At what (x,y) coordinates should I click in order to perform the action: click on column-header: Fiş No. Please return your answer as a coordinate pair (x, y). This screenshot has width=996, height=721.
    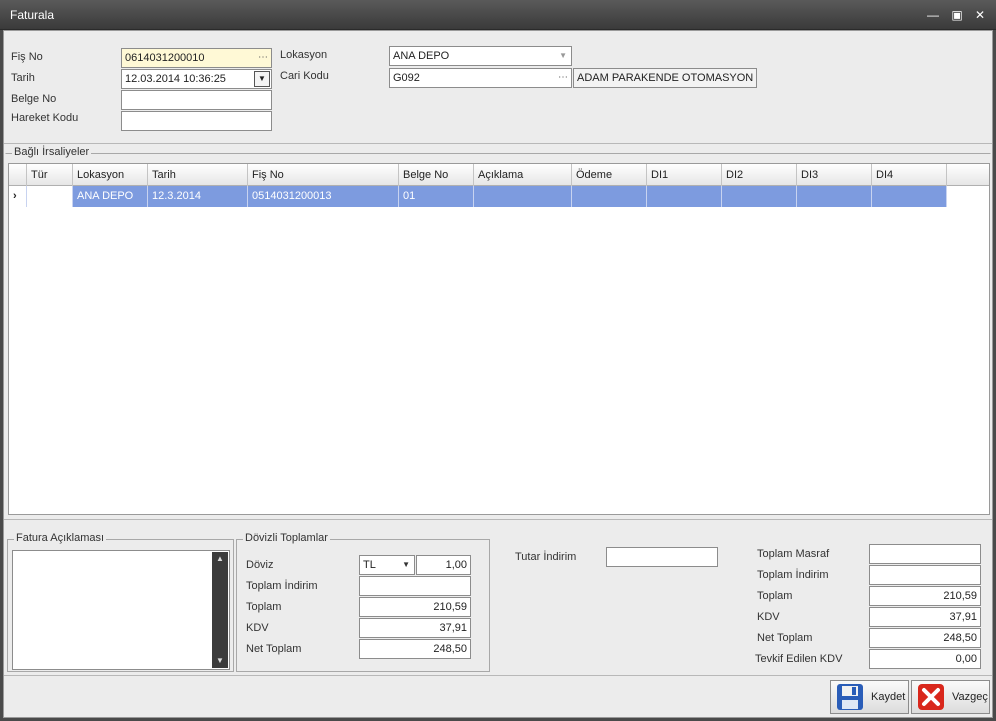
    Looking at the image, I should click on (323, 175).